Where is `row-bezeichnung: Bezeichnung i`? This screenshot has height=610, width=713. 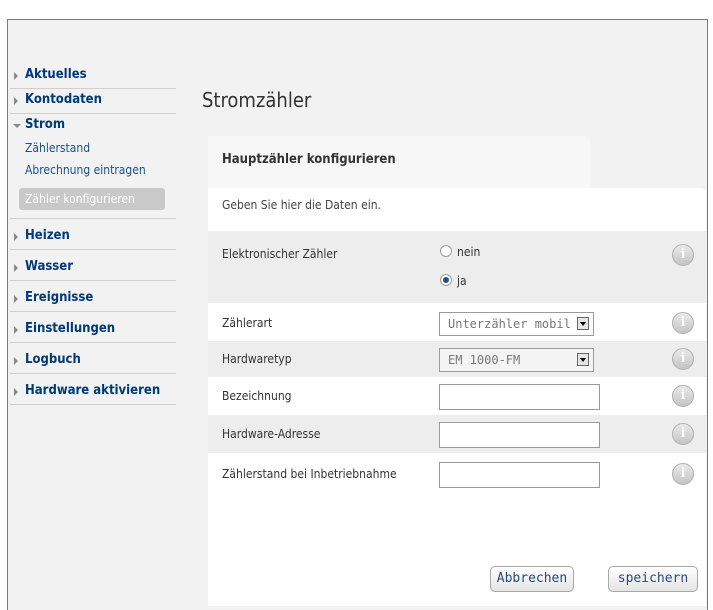 row-bezeichnung: Bezeichnung i is located at coordinates (457, 396).